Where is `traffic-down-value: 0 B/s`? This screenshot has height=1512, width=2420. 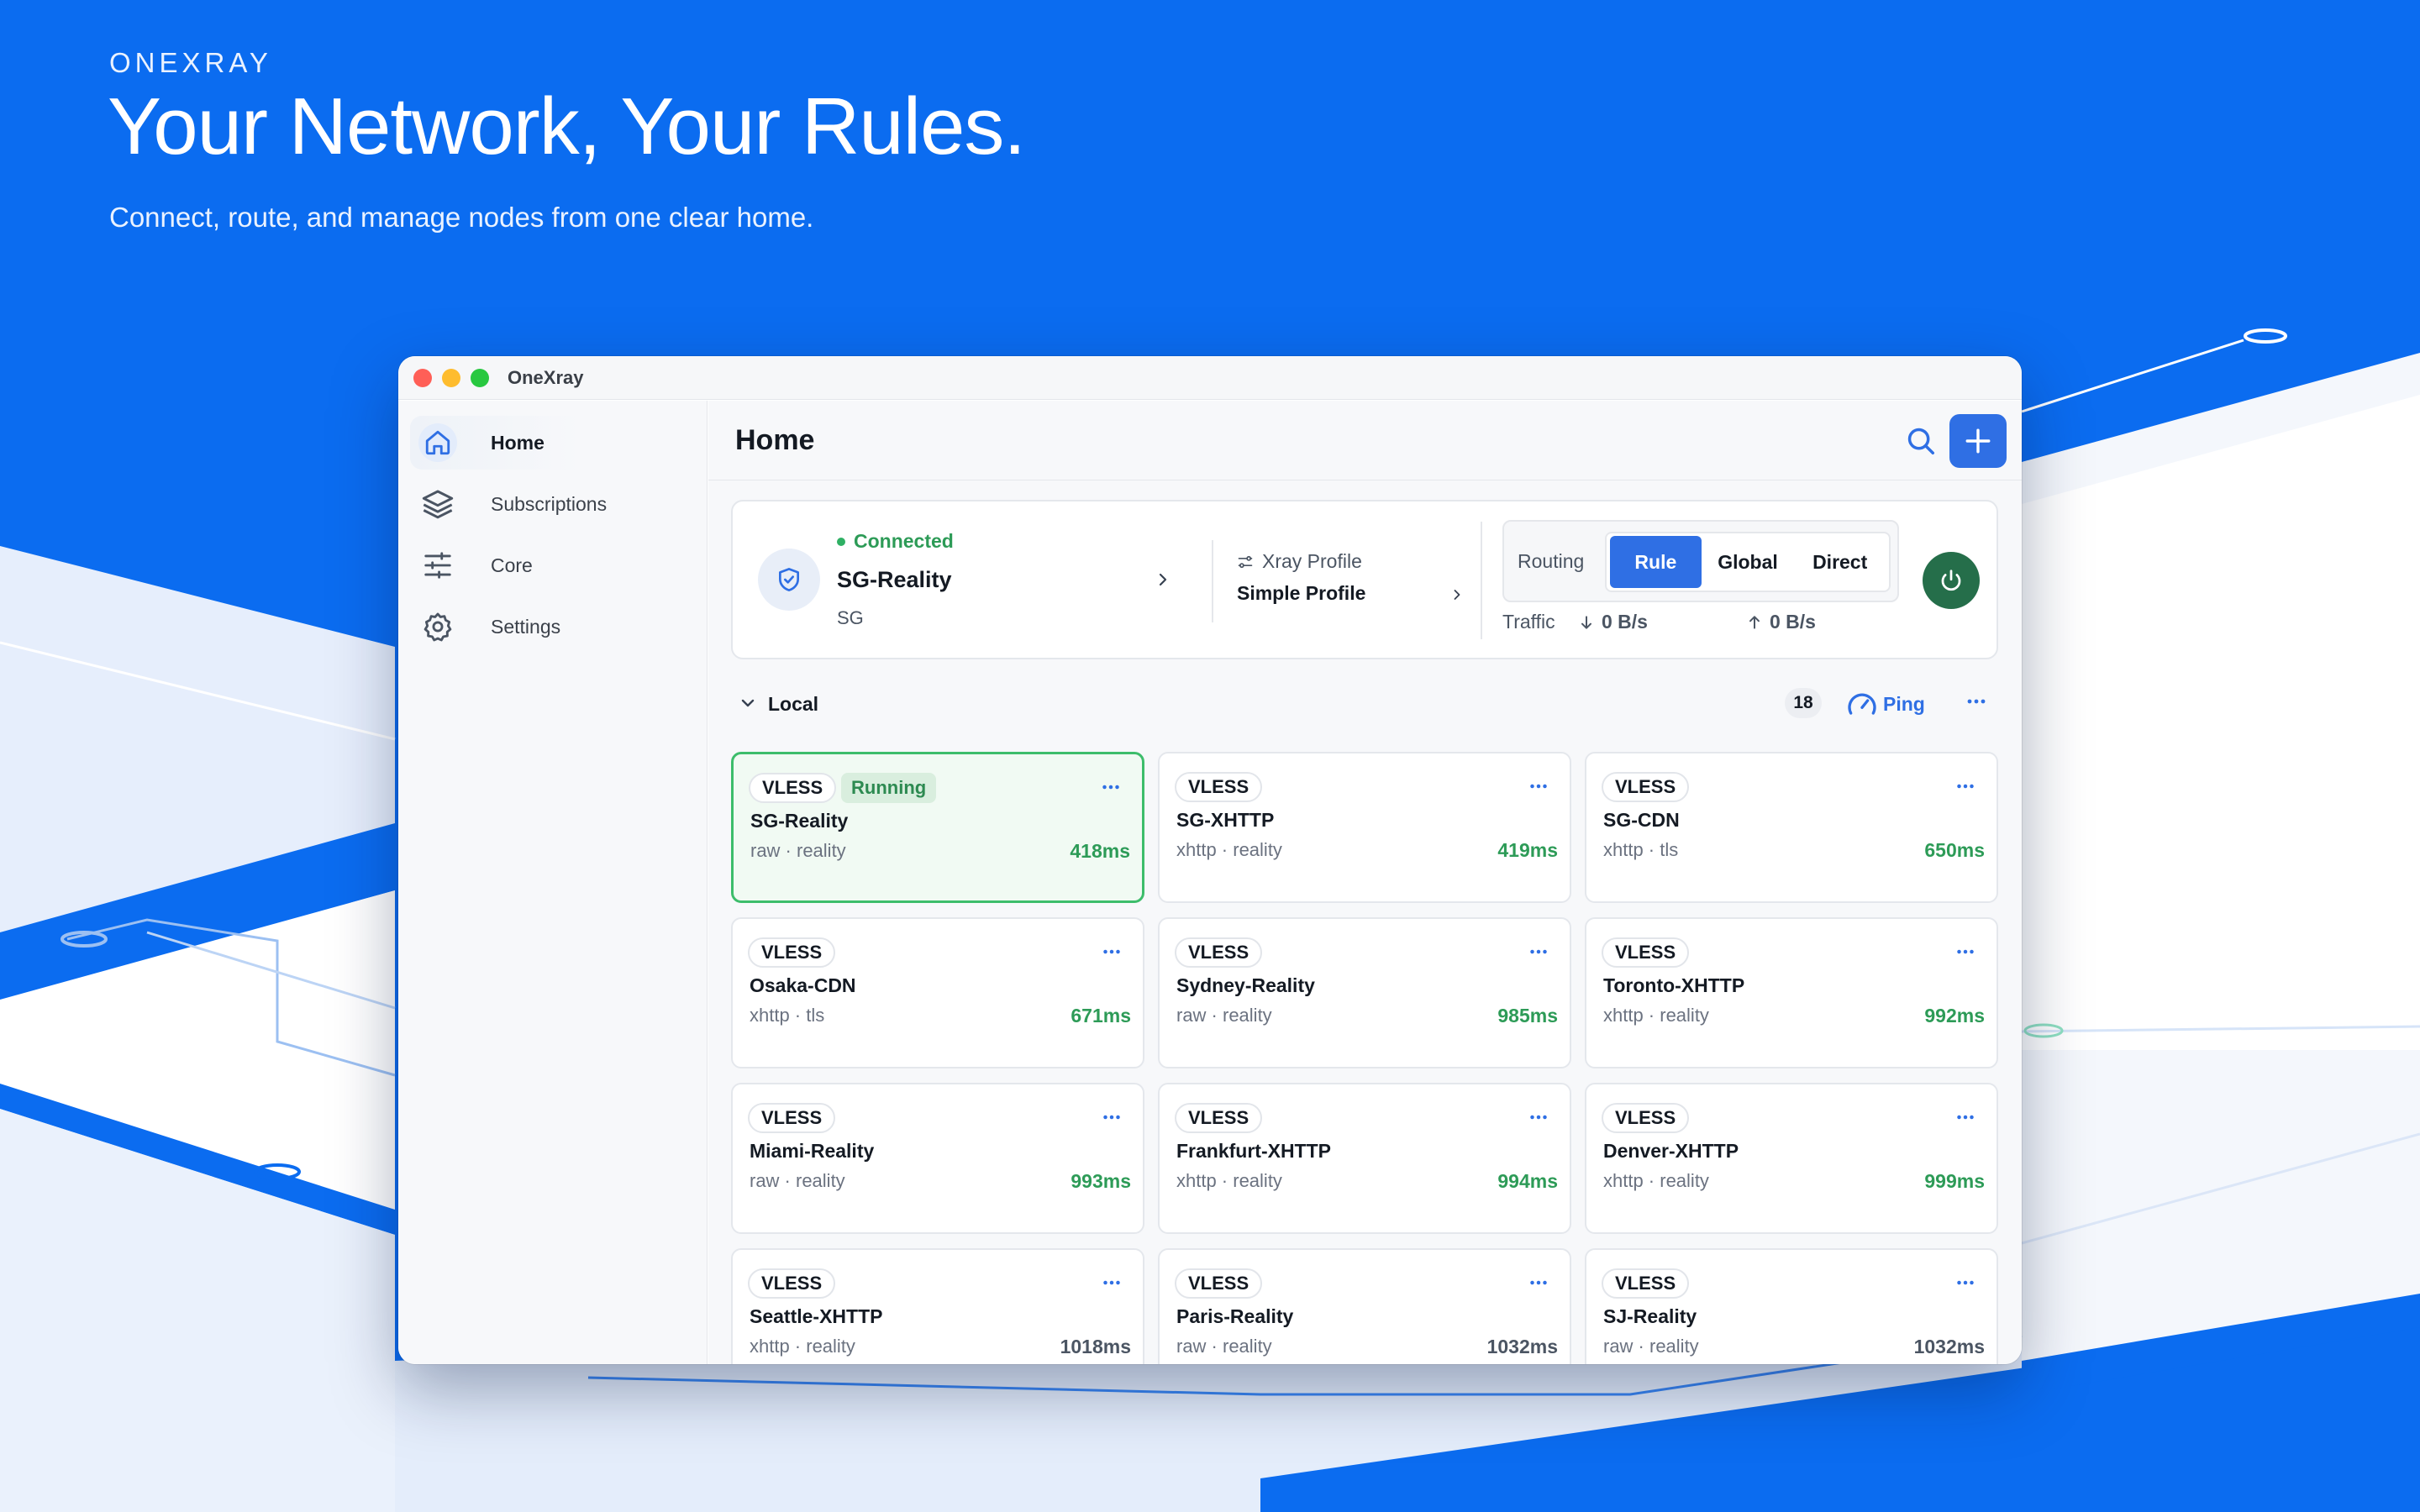
traffic-down-value: 0 B/s is located at coordinates (1625, 622).